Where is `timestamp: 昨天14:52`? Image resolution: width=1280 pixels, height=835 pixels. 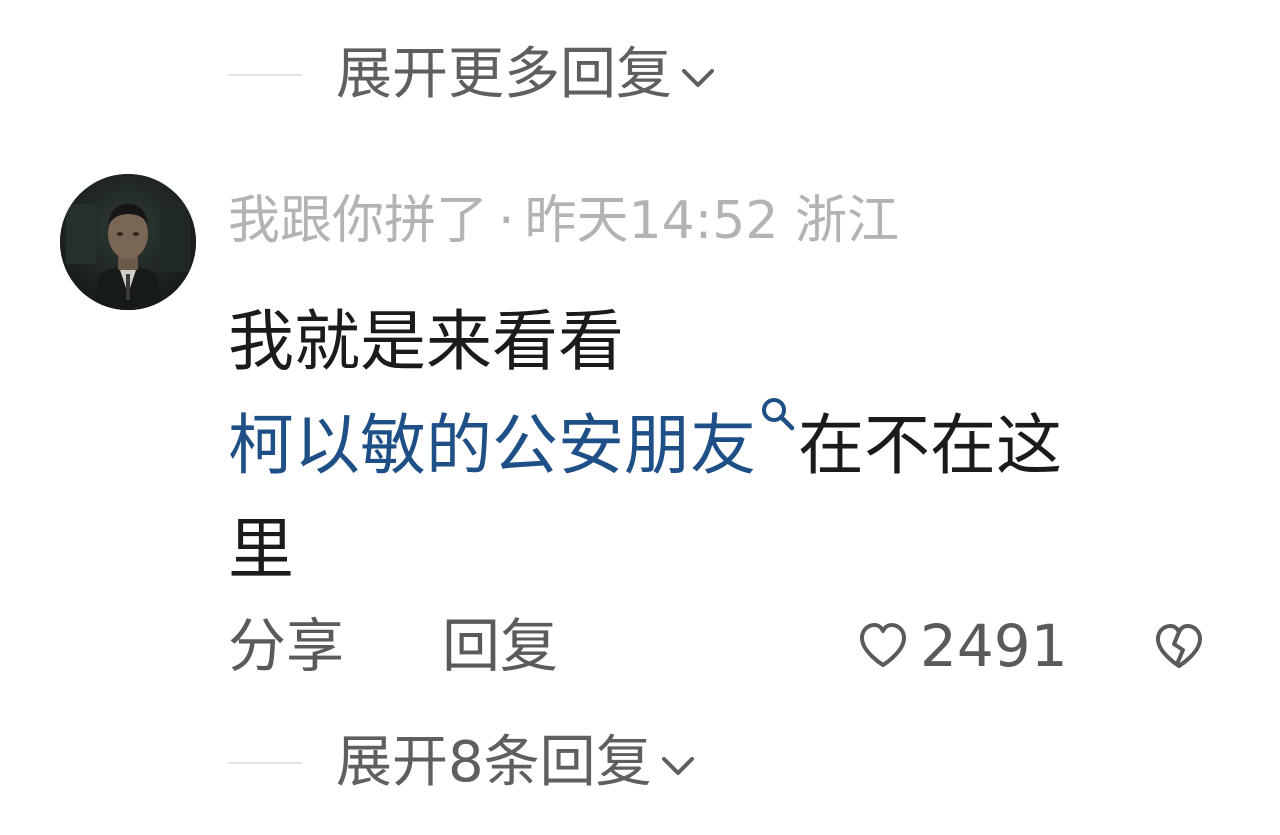
timestamp: 昨天14:52 is located at coordinates (651, 221).